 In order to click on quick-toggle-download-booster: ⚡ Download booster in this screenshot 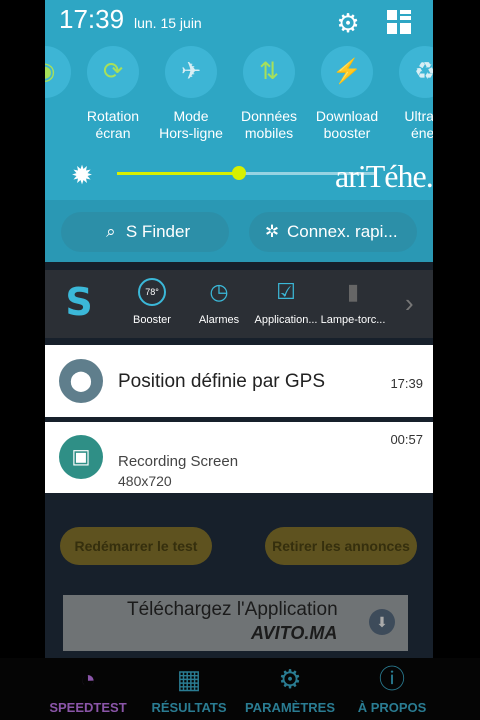, I will do `click(347, 96)`.